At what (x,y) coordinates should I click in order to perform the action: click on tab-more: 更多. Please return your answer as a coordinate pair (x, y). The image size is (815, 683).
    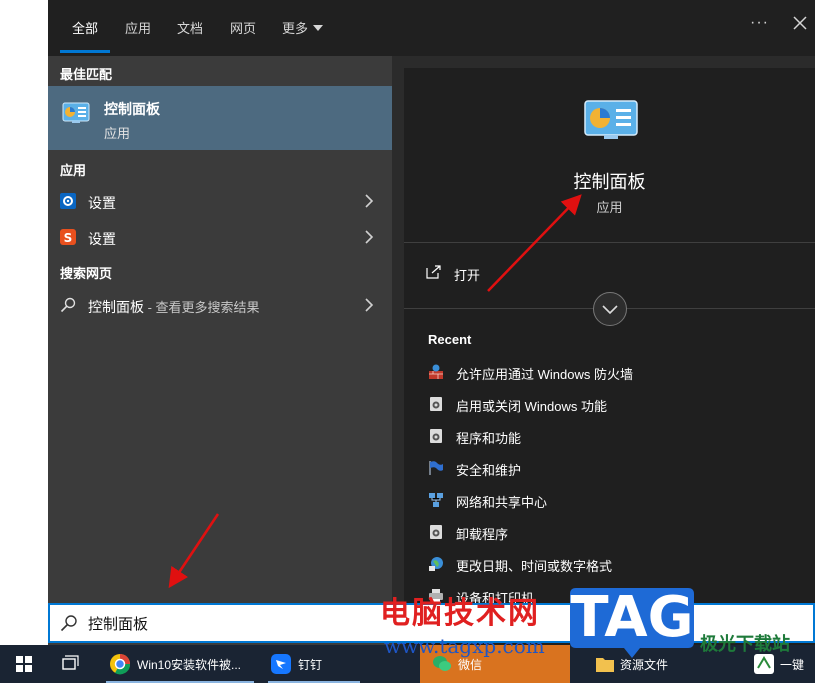
    Looking at the image, I should click on (303, 27).